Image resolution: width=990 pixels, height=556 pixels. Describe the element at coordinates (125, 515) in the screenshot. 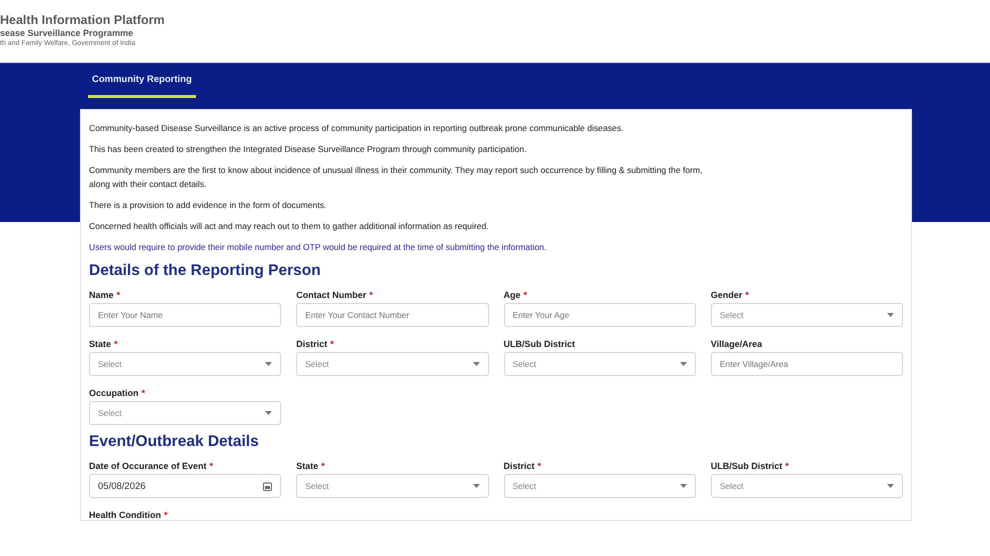

I see `field-label: Health Condition` at that location.